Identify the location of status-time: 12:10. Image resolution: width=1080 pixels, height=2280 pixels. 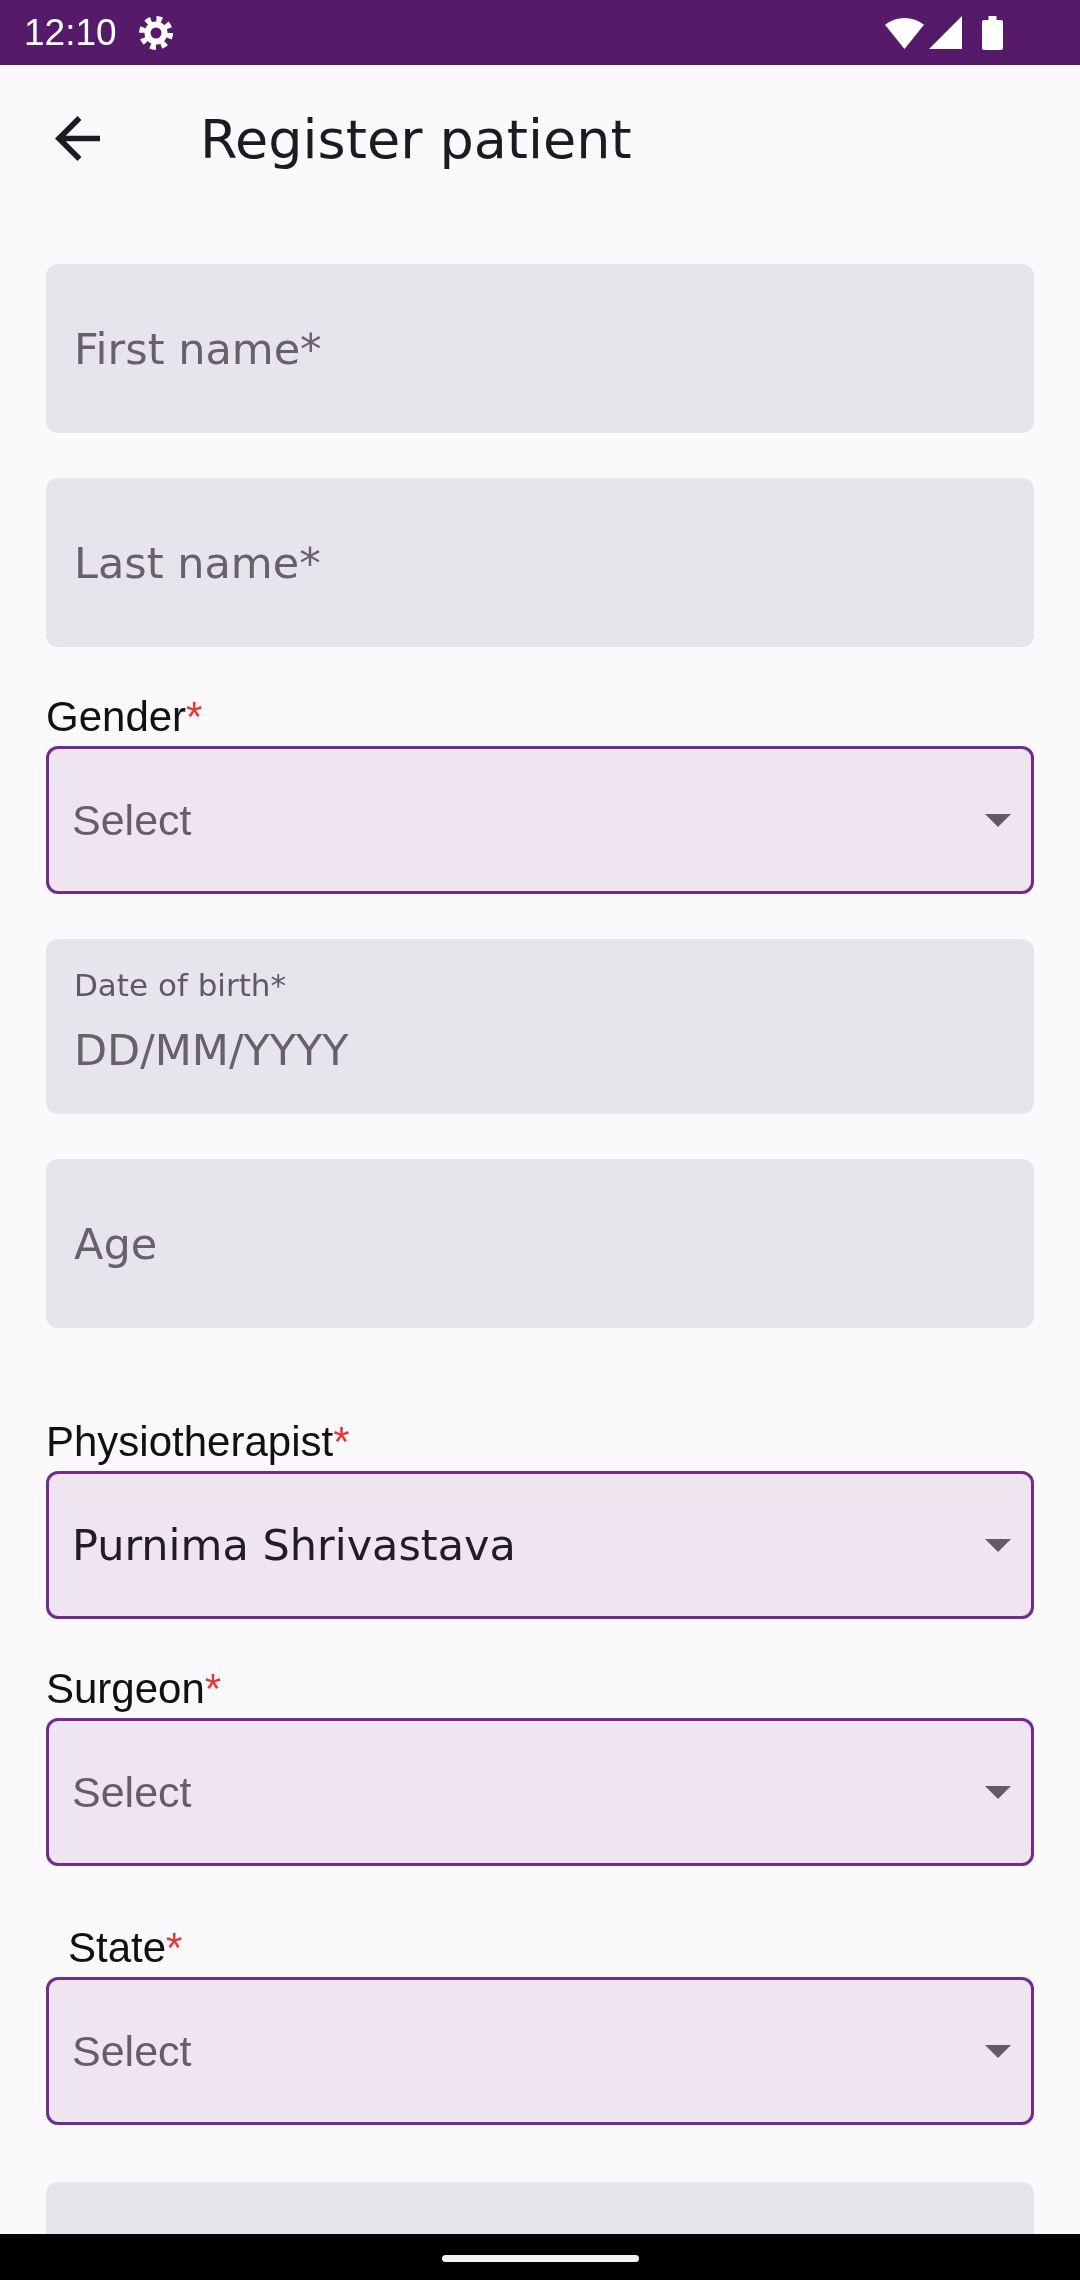
(70, 32).